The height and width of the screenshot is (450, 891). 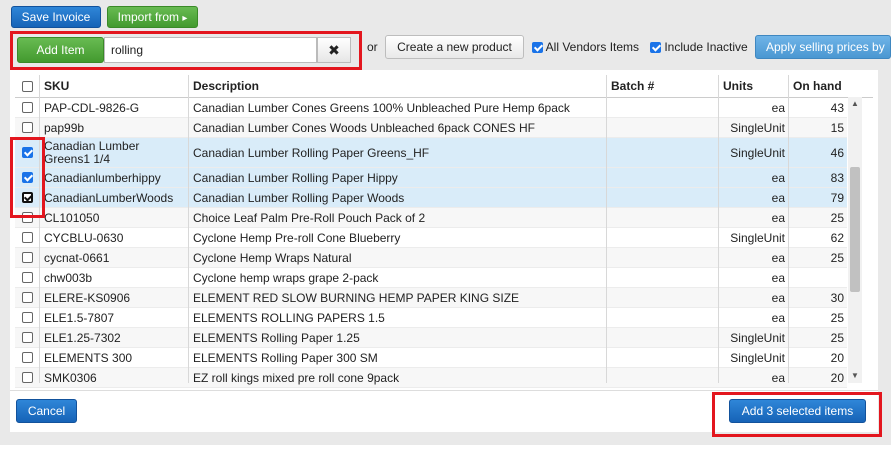 I want to click on on-hand-cell-text: 20, so click(x=837, y=377).